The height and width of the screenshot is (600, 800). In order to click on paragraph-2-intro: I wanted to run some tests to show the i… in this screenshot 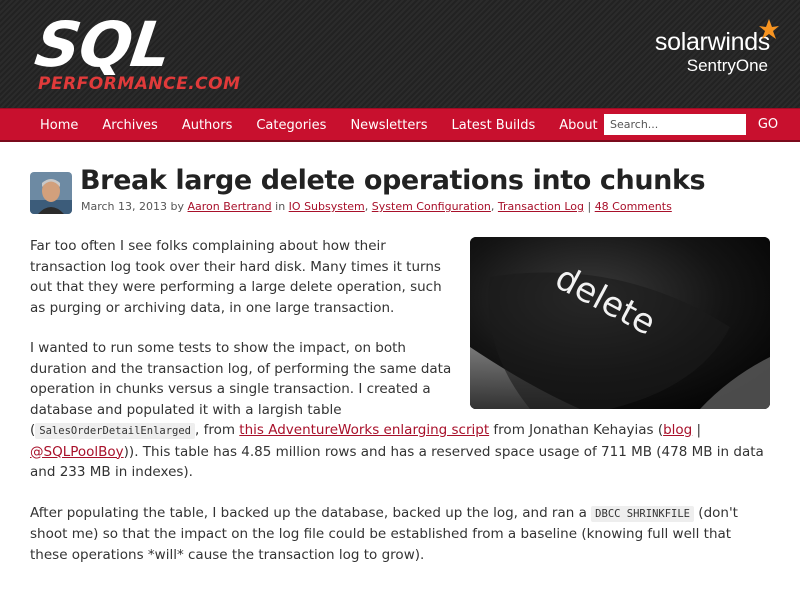, I will do `click(241, 379)`.